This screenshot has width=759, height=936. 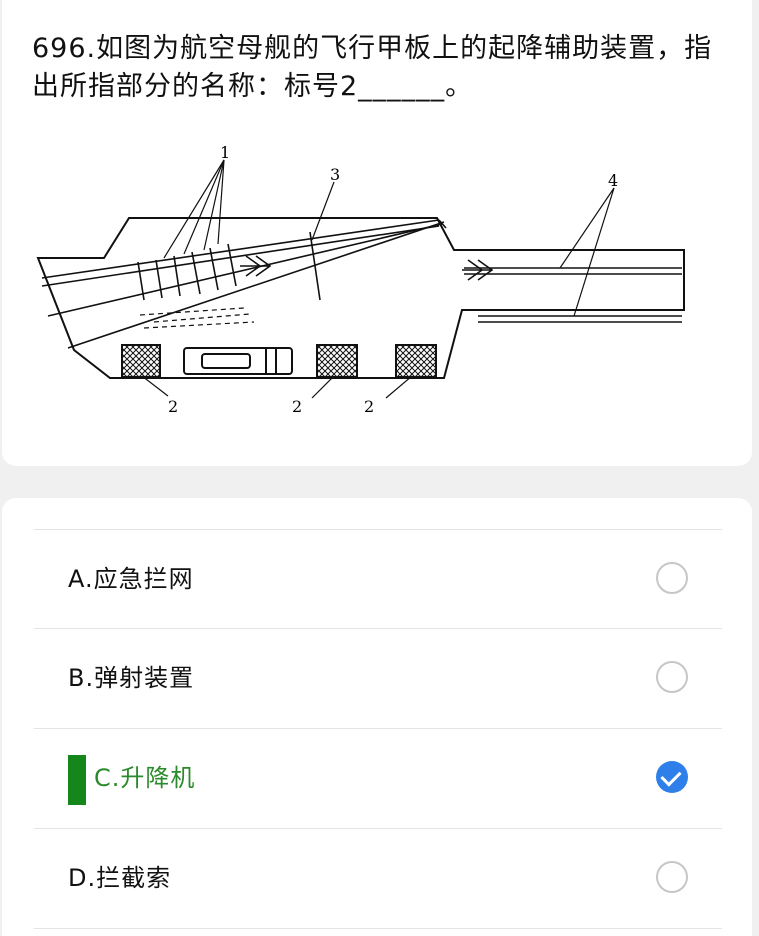 I want to click on option-c-radio-checked, so click(x=672, y=777).